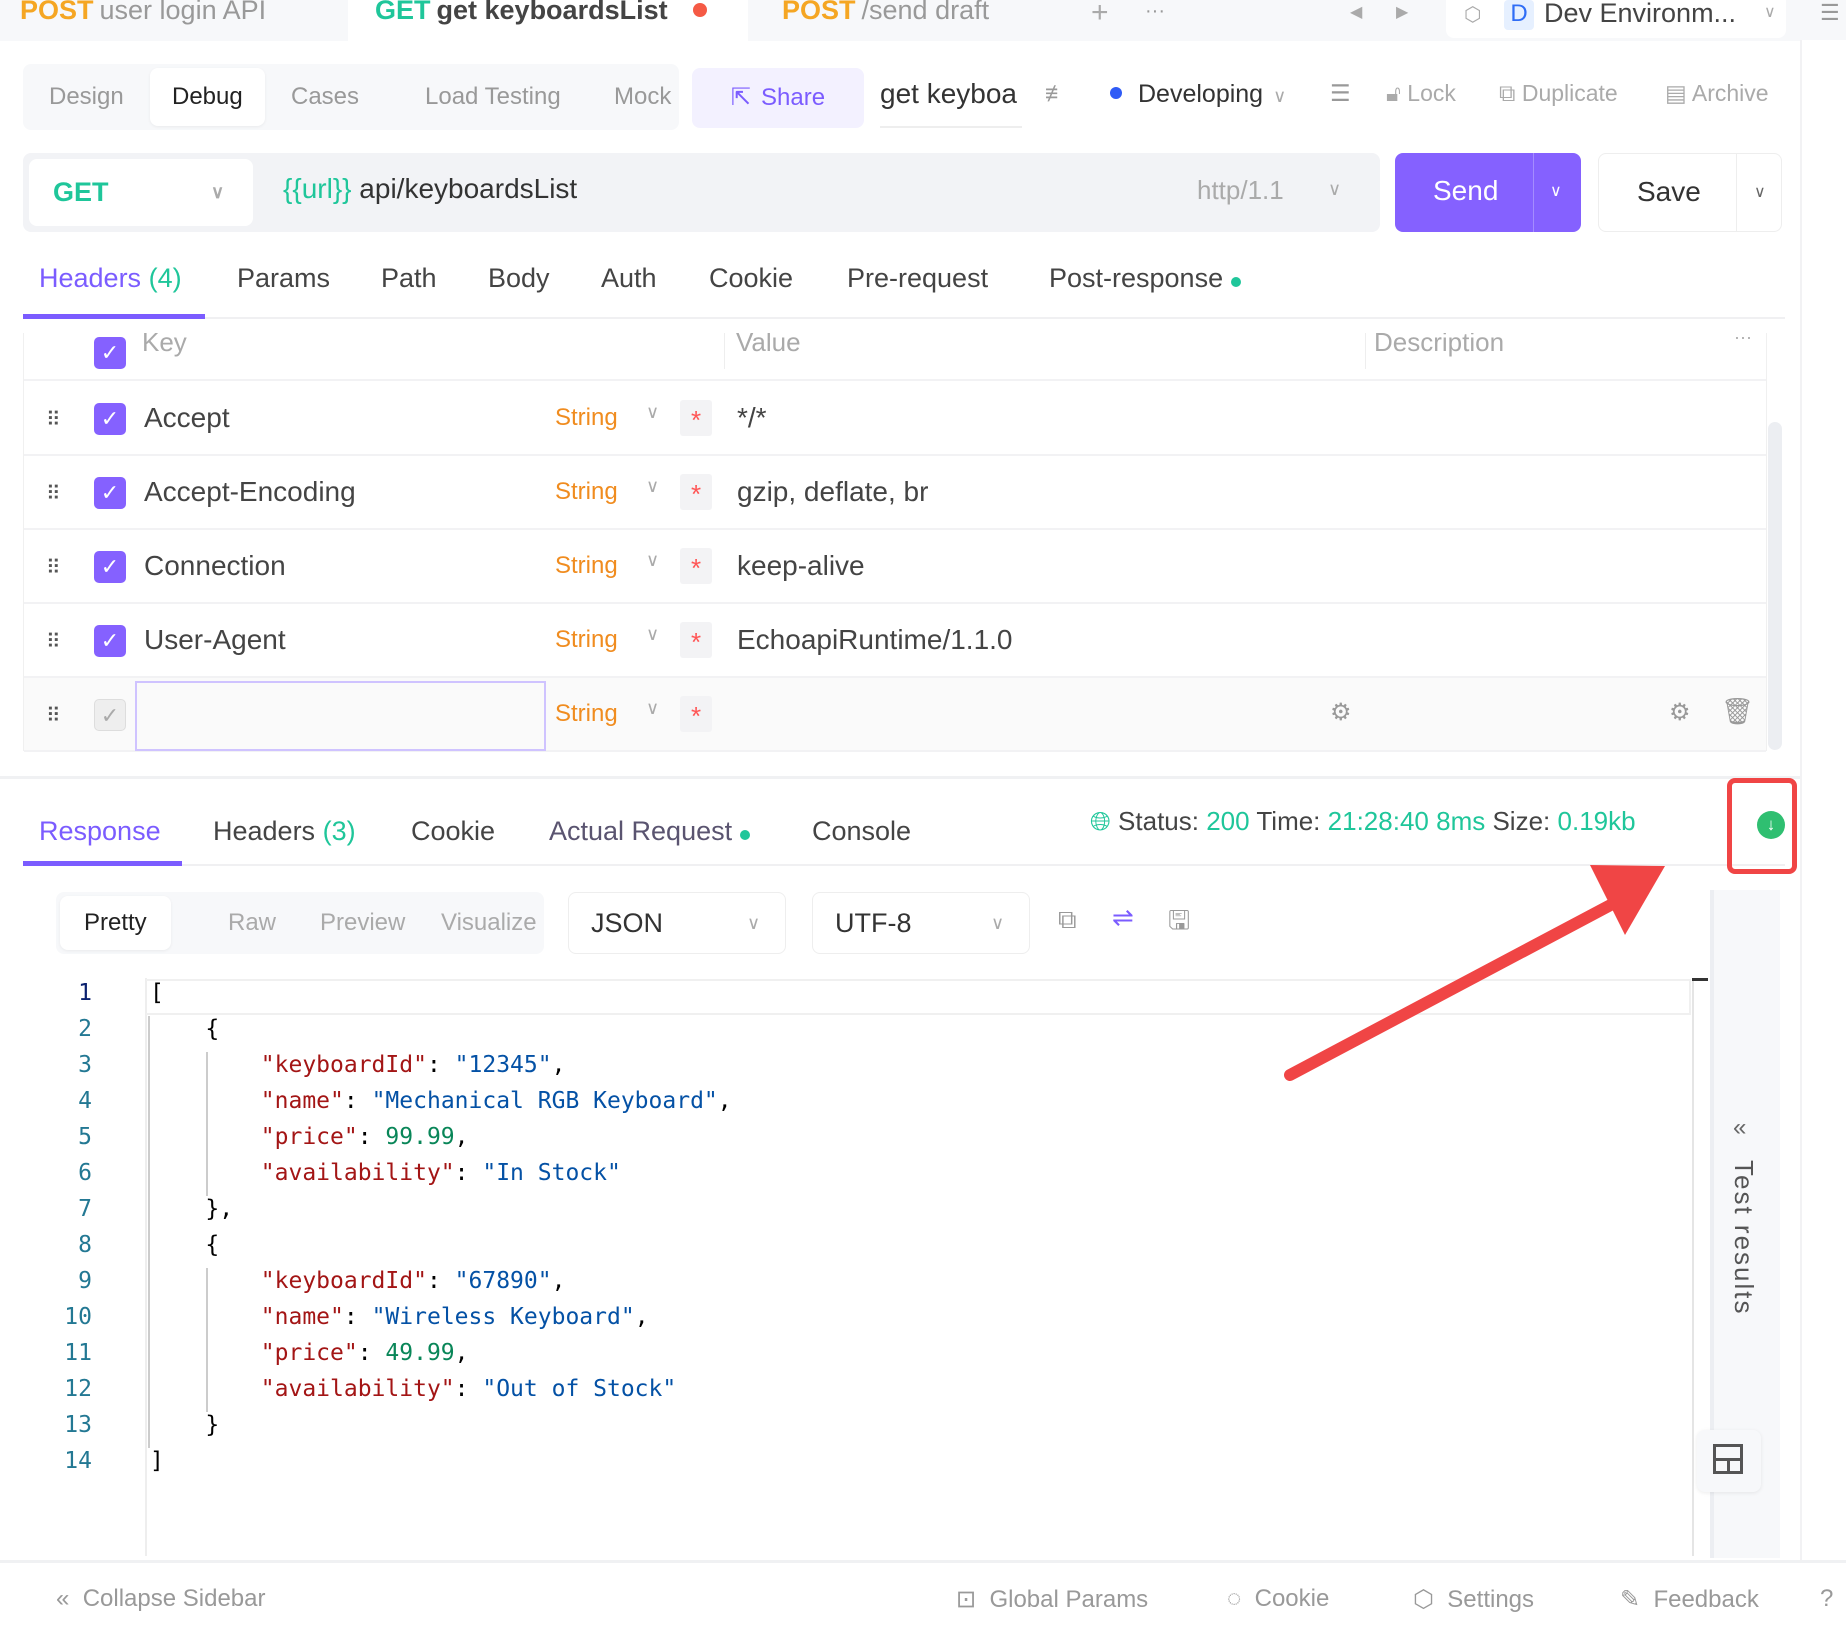 The width and height of the screenshot is (1846, 1626). I want to click on tab-next-icon: ▶, so click(1402, 12).